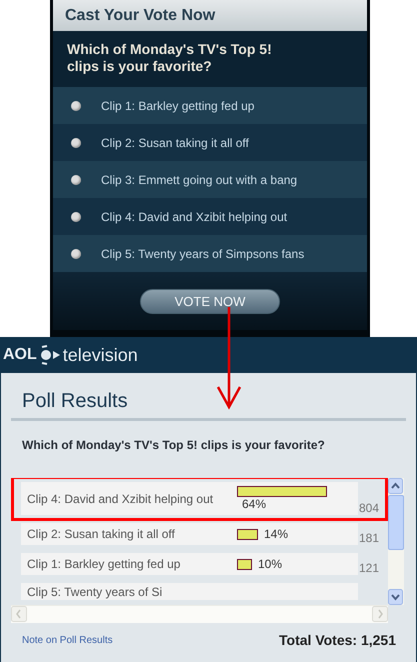  What do you see at coordinates (253, 504) in the screenshot?
I see `result-percent: 64%` at bounding box center [253, 504].